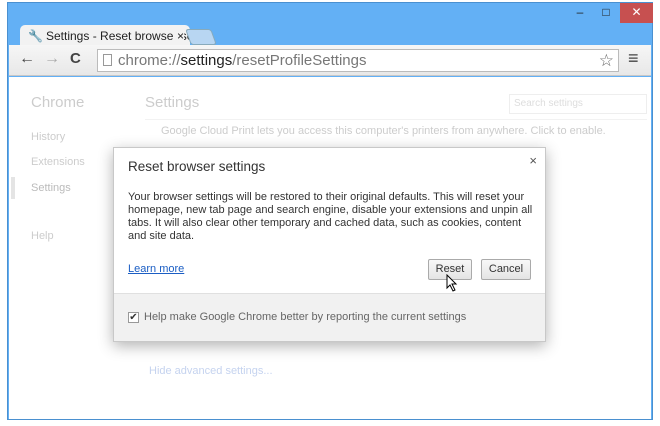 The height and width of the screenshot is (426, 660). Describe the element at coordinates (396, 119) in the screenshot. I see `divider` at that location.